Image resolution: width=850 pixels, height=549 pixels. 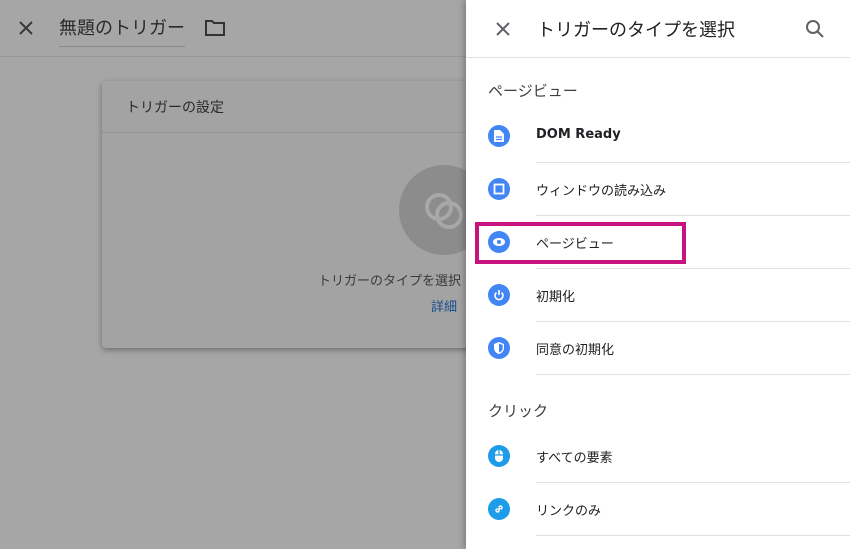 I want to click on power-icon, so click(x=499, y=295).